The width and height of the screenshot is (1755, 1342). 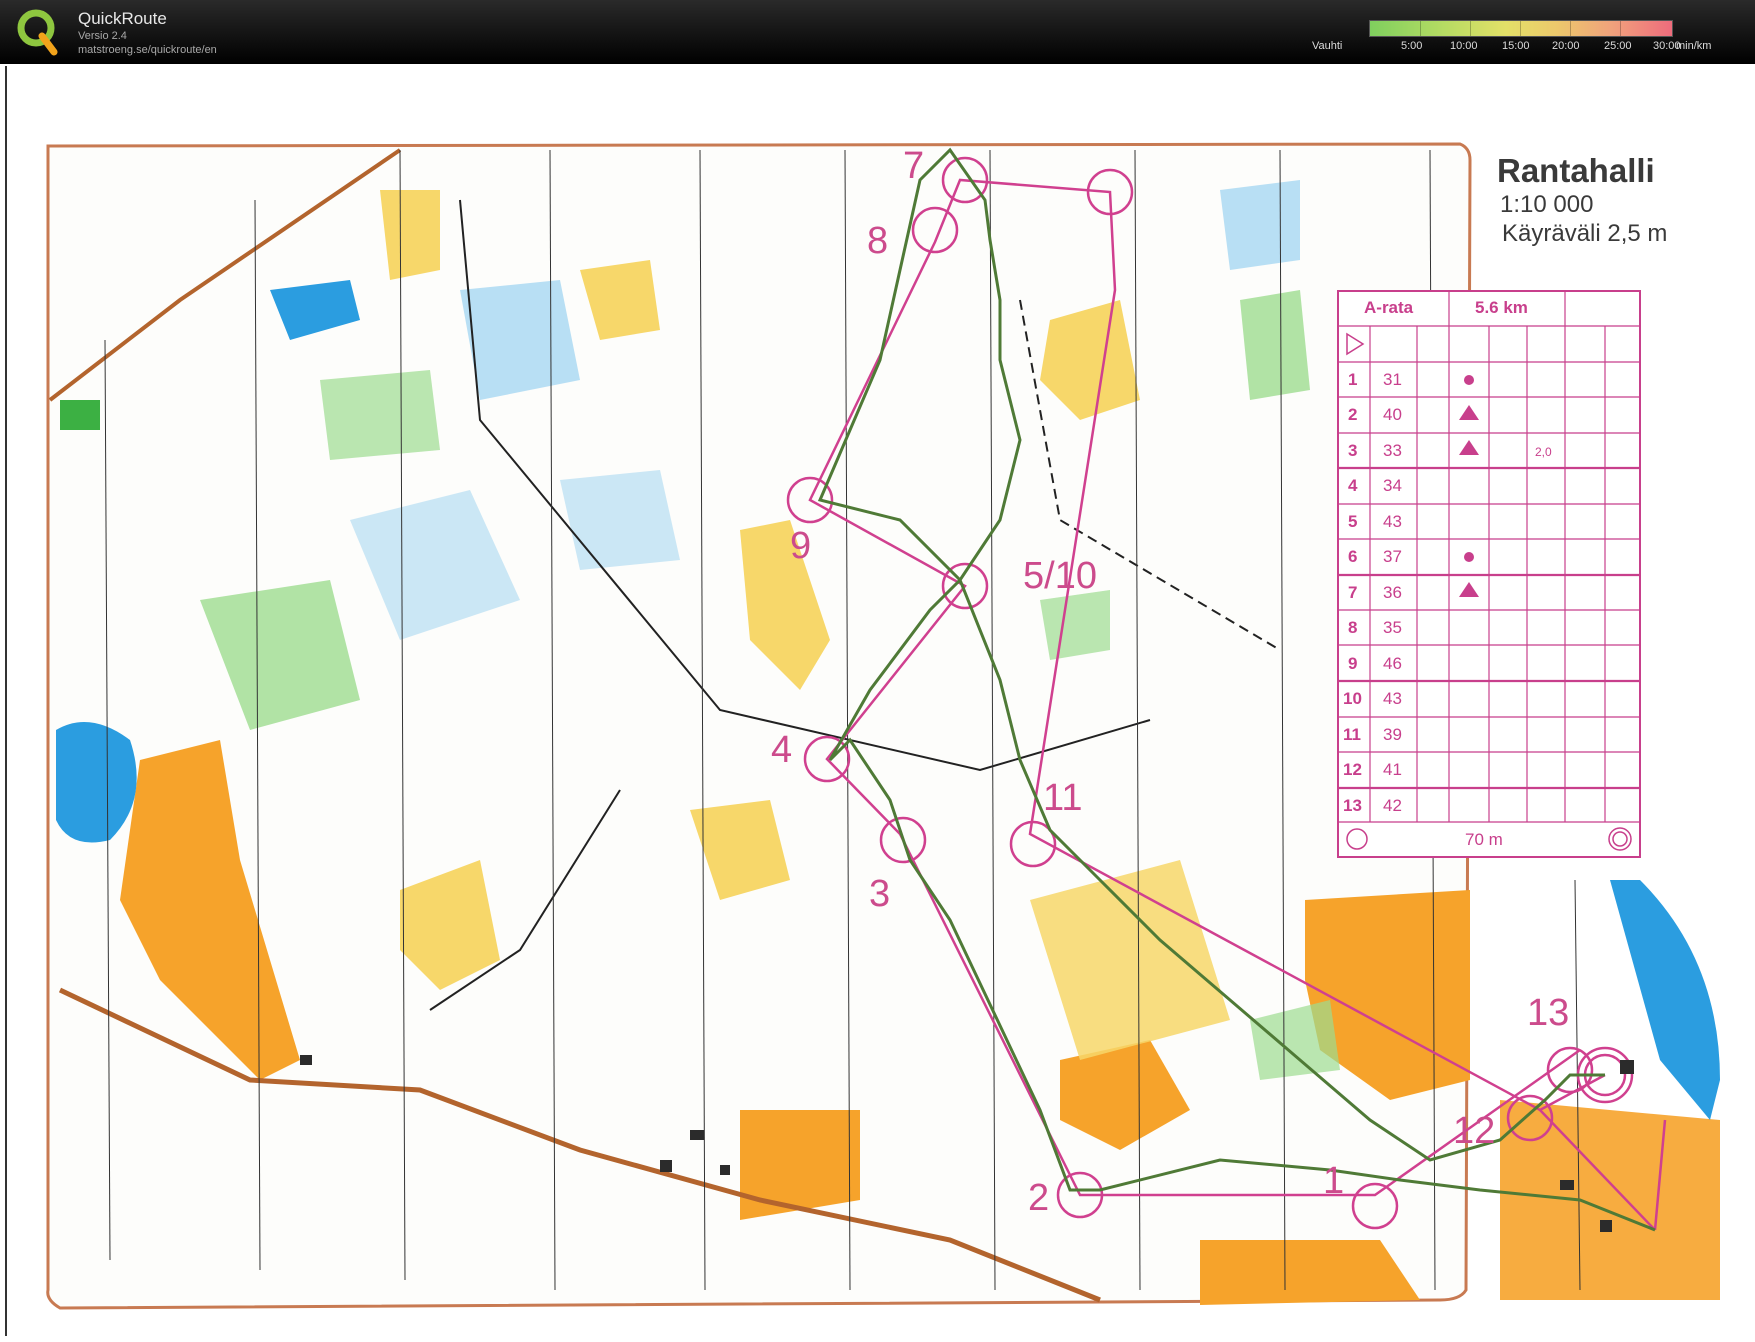 What do you see at coordinates (1484, 839) in the screenshot?
I see `cd-finish-distance: 70 m` at bounding box center [1484, 839].